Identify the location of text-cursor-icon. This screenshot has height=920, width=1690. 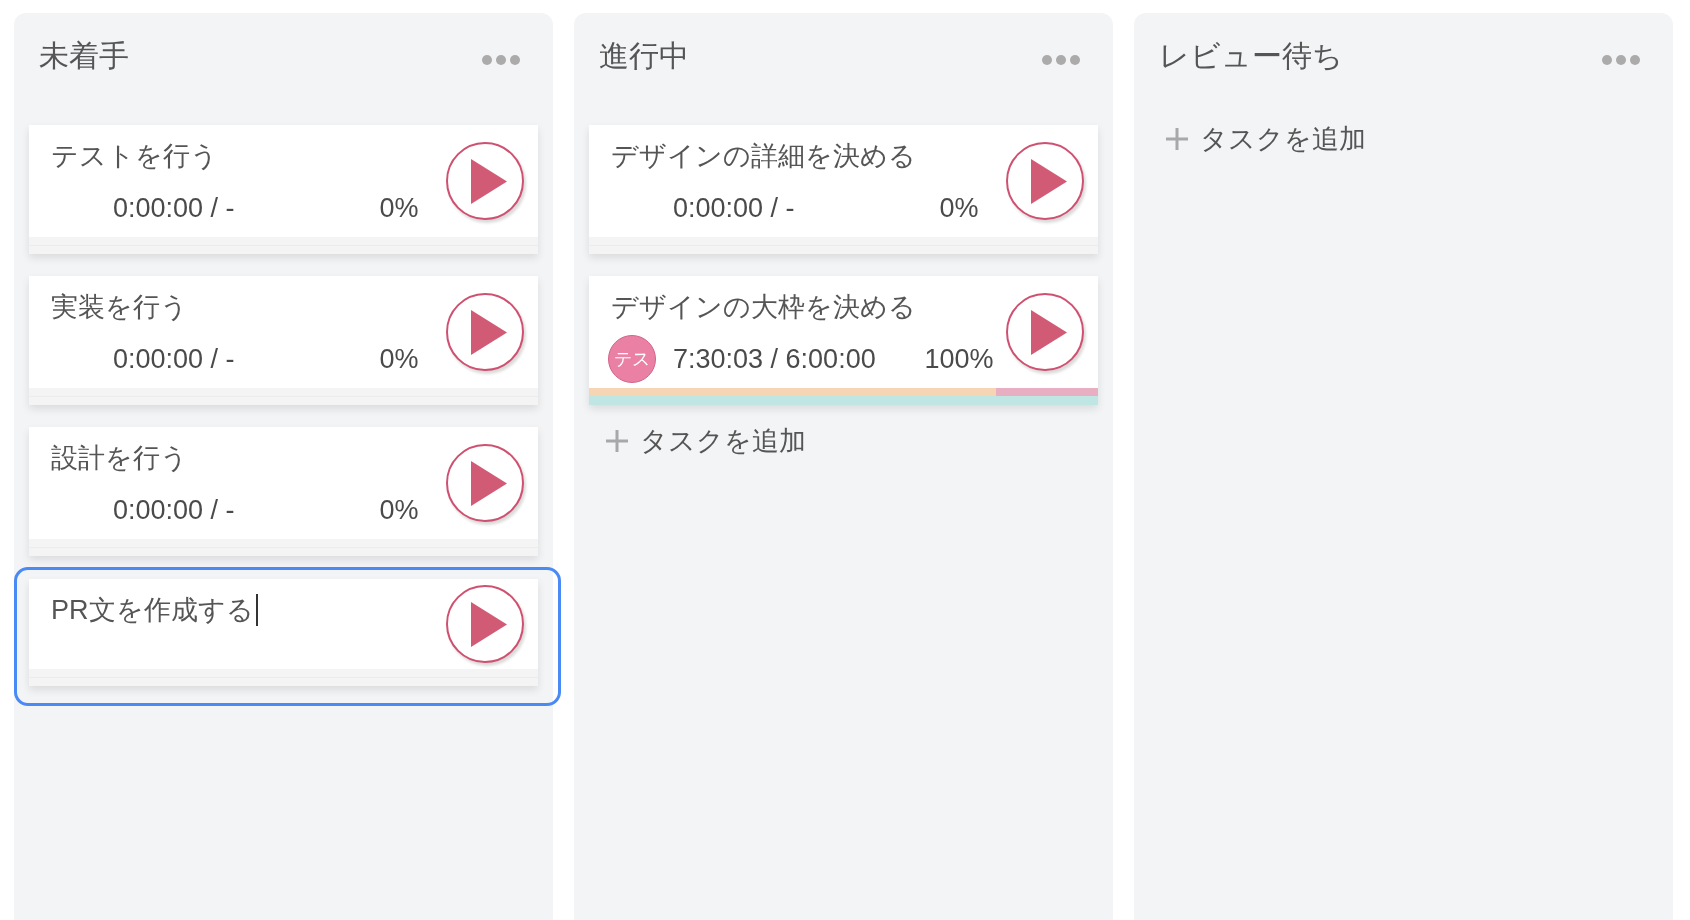
(256, 610).